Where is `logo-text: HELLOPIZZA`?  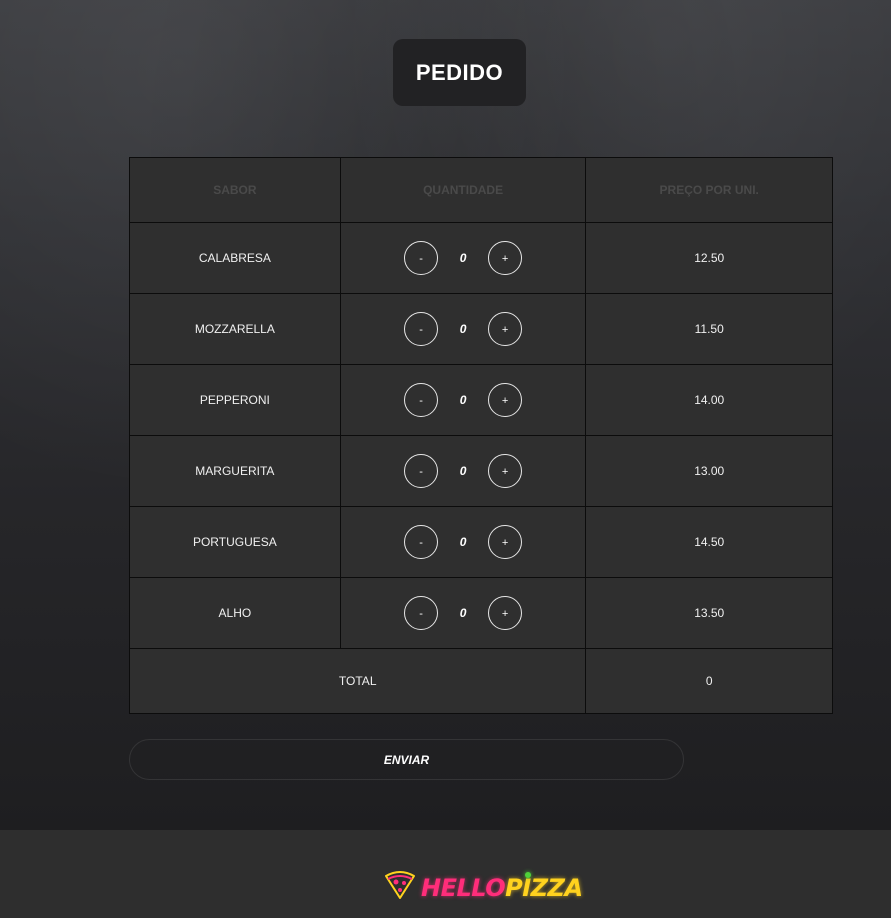
logo-text: HELLOPIZZA is located at coordinates (502, 886).